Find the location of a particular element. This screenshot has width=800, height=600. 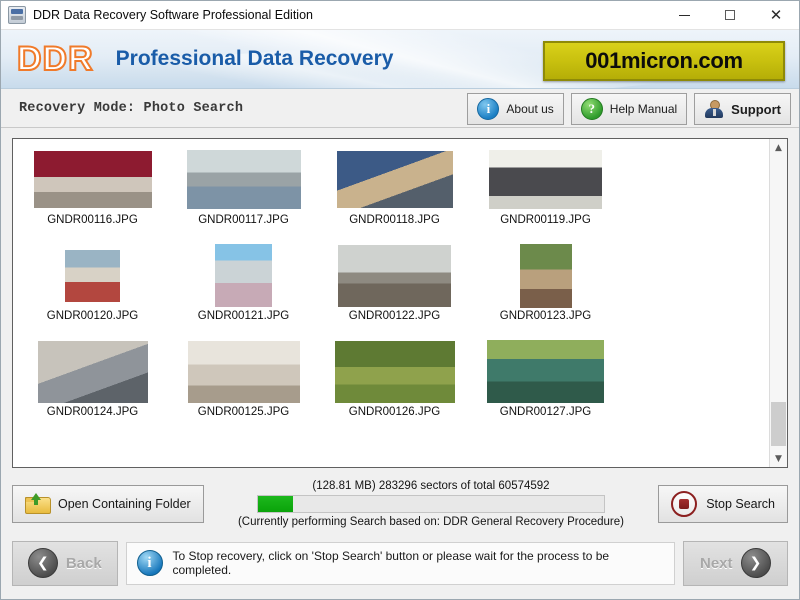

stop-icon is located at coordinates (684, 504).